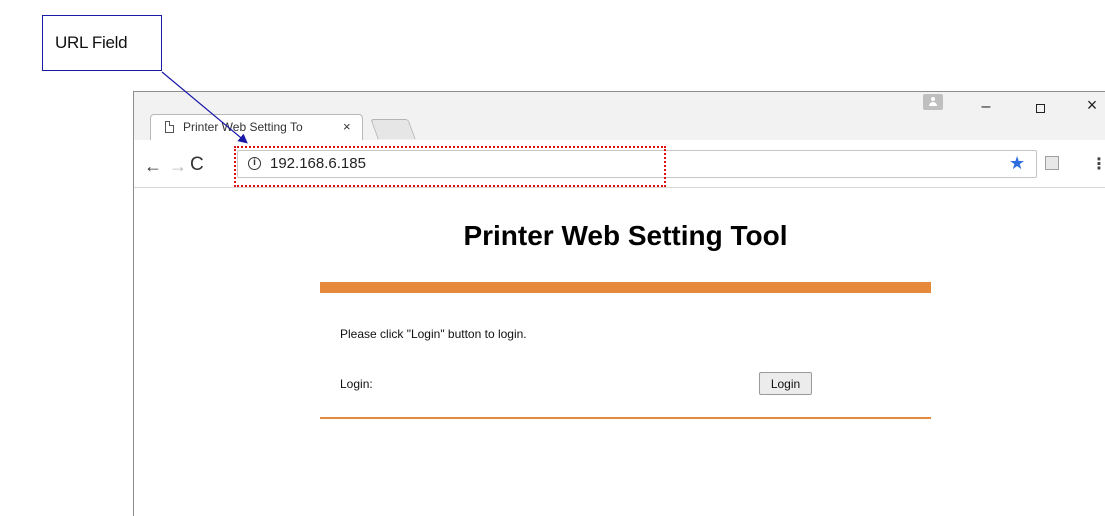  I want to click on title-bar: Printer Web Setting To × – ×, so click(619, 116).